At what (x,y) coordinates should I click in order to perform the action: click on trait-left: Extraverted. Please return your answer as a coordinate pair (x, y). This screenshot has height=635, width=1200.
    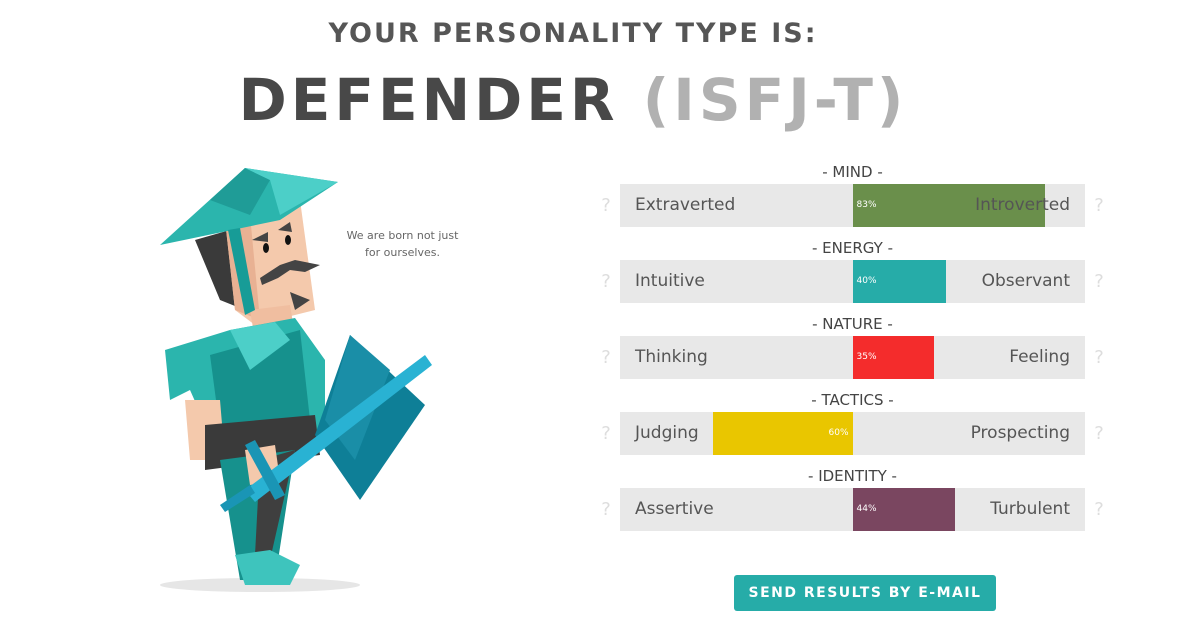
    Looking at the image, I should click on (685, 205).